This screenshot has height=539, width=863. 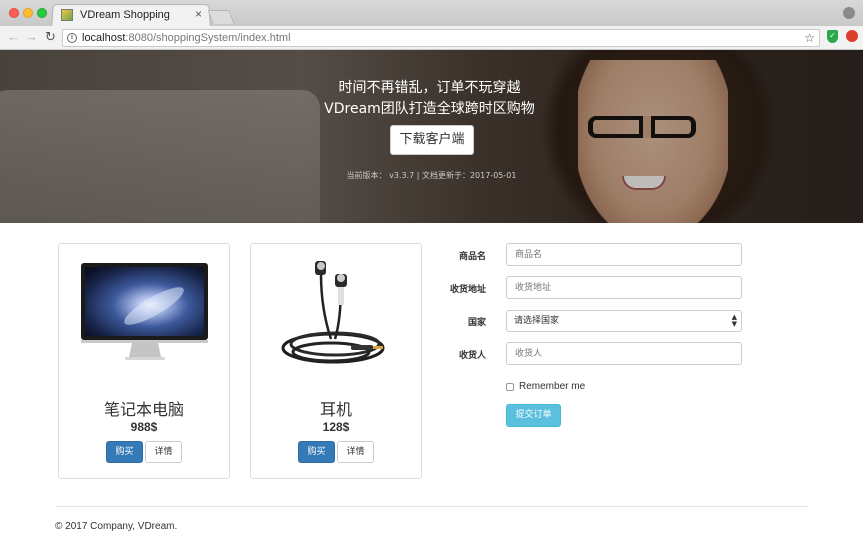 I want to click on earphones-product-image, so click(x=333, y=312).